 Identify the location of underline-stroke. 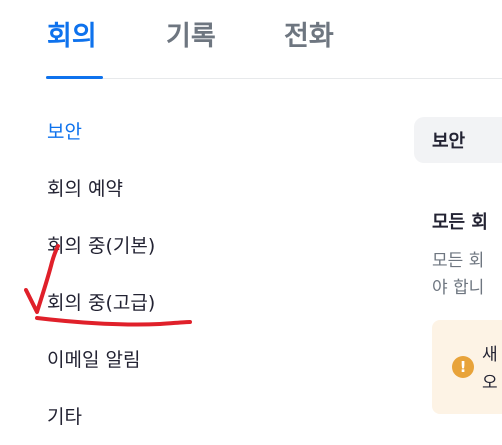
(113, 321).